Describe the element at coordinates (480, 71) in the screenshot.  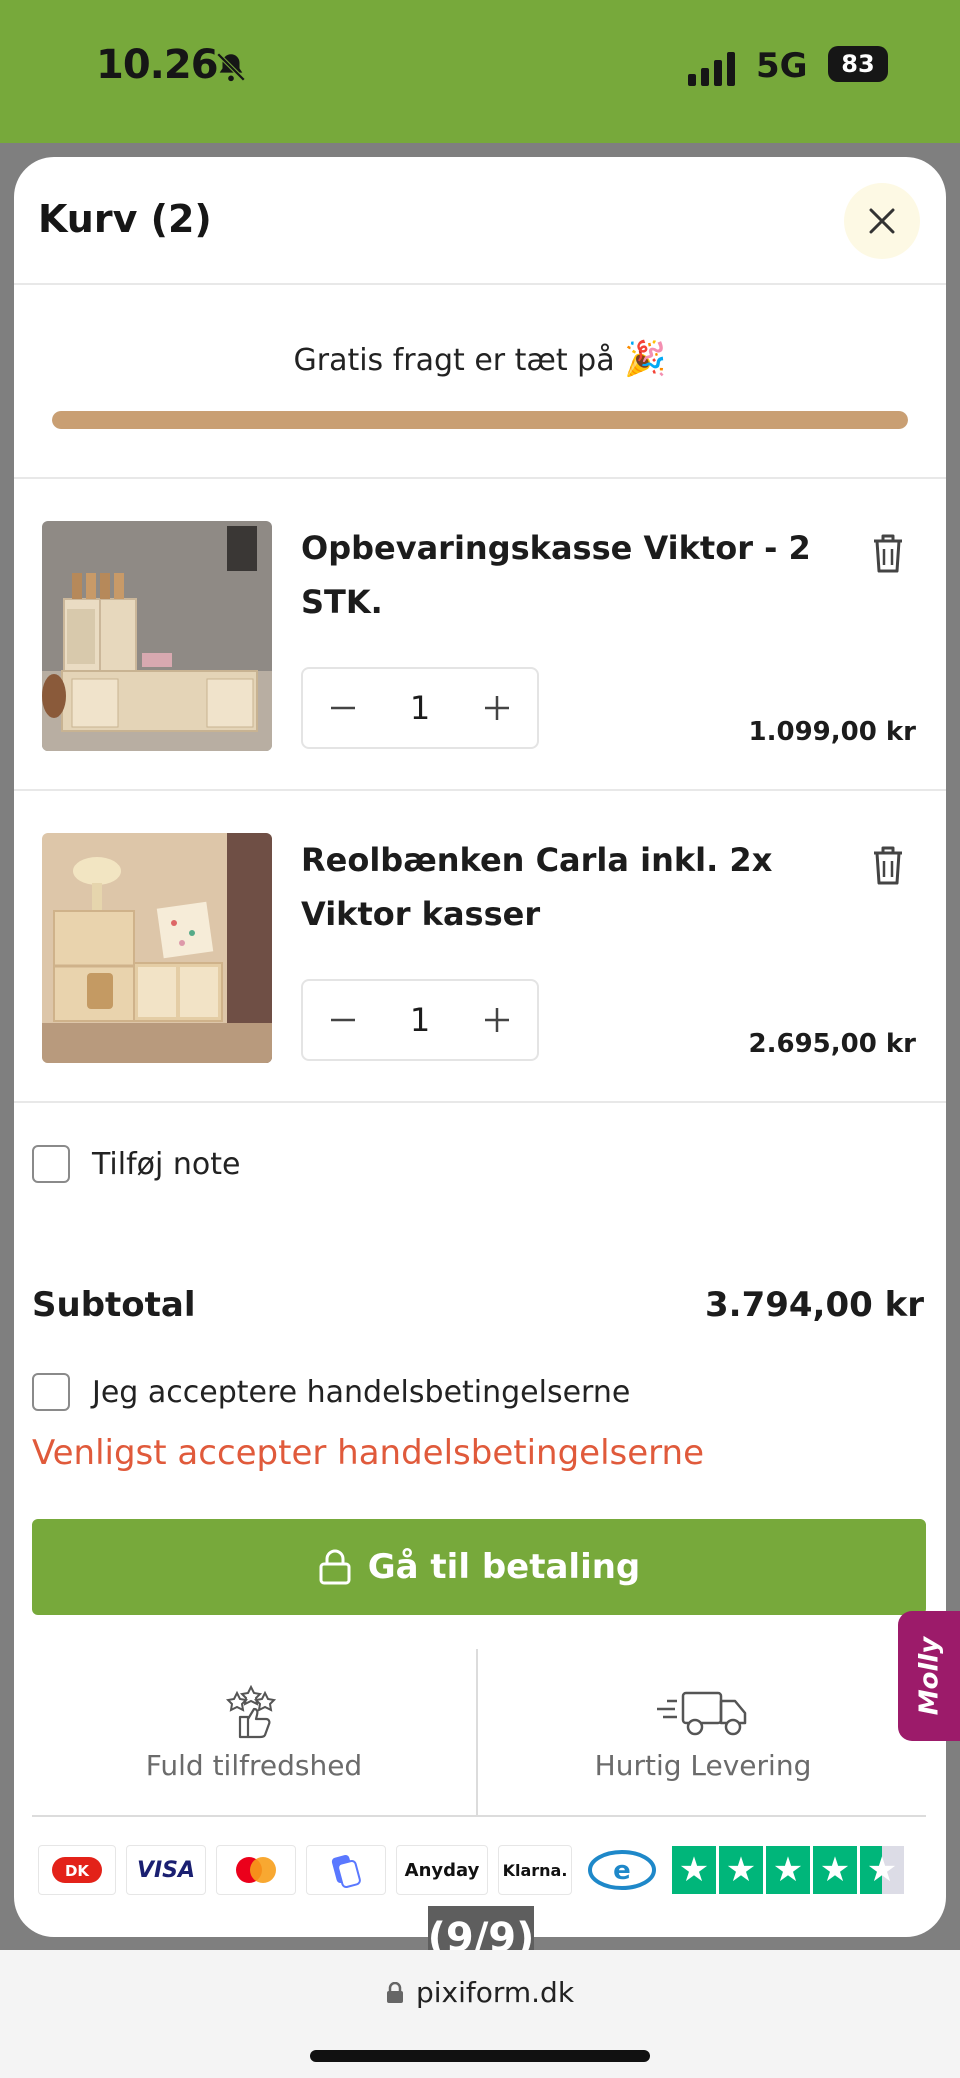
I see `status-bar: 10.26 5G 83` at that location.